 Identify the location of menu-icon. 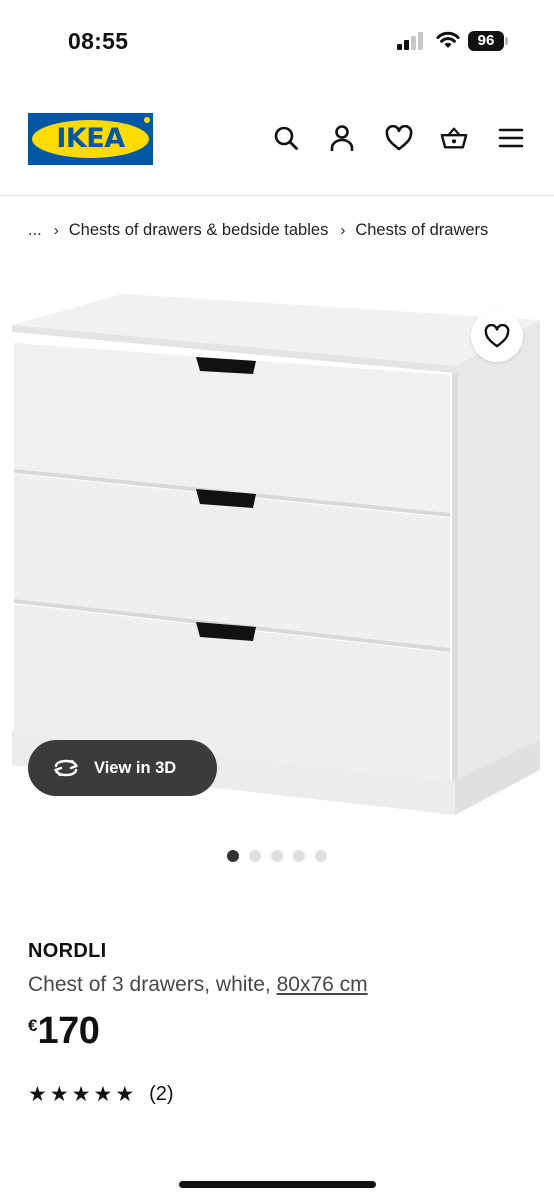
(511, 138).